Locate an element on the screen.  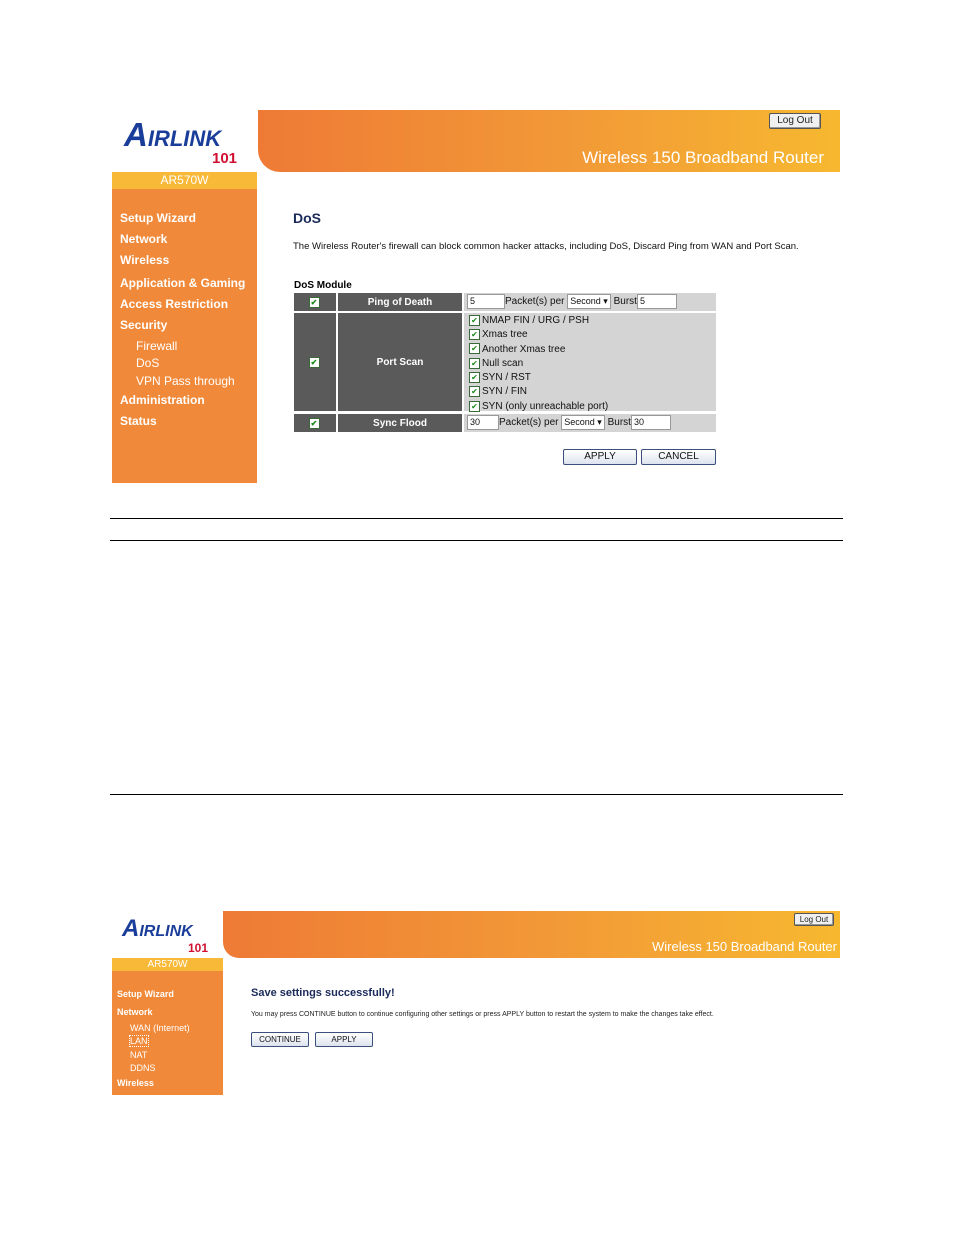
portscan-option: ✔ Null scan is located at coordinates (592, 364).